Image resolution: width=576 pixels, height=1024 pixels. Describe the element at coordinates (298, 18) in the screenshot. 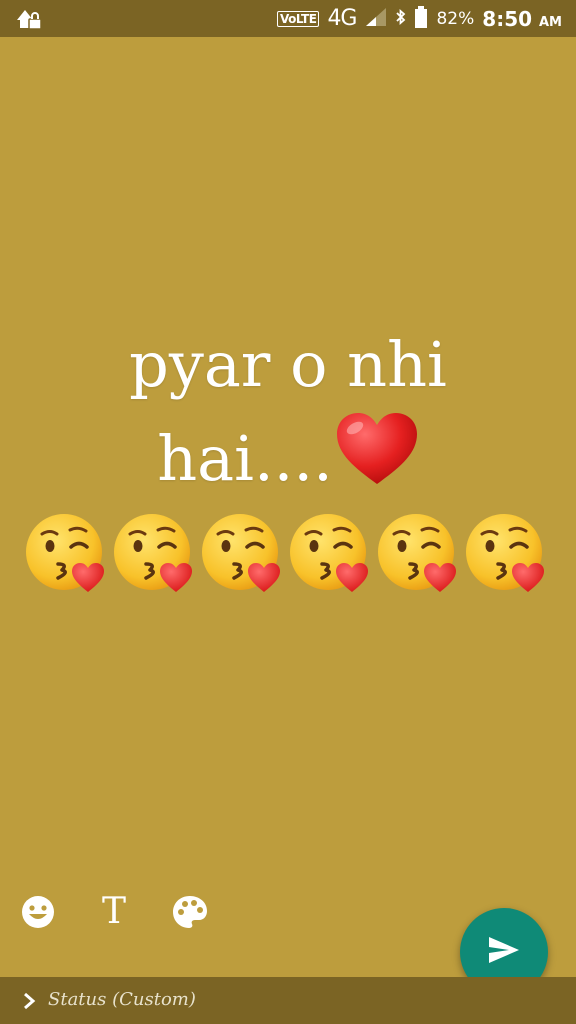

I see `volte-indicator: VoLTE` at that location.